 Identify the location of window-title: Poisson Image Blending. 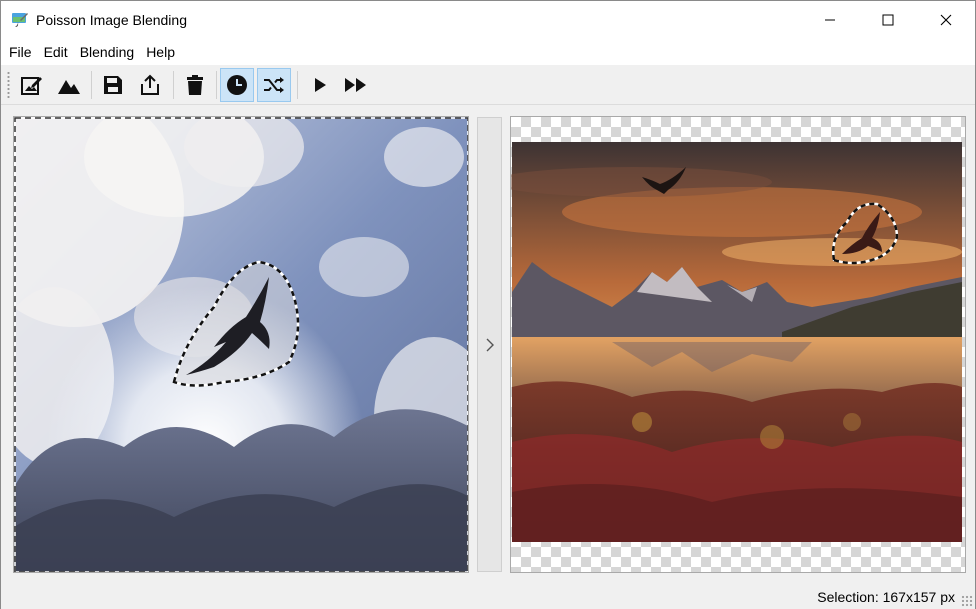
(111, 20).